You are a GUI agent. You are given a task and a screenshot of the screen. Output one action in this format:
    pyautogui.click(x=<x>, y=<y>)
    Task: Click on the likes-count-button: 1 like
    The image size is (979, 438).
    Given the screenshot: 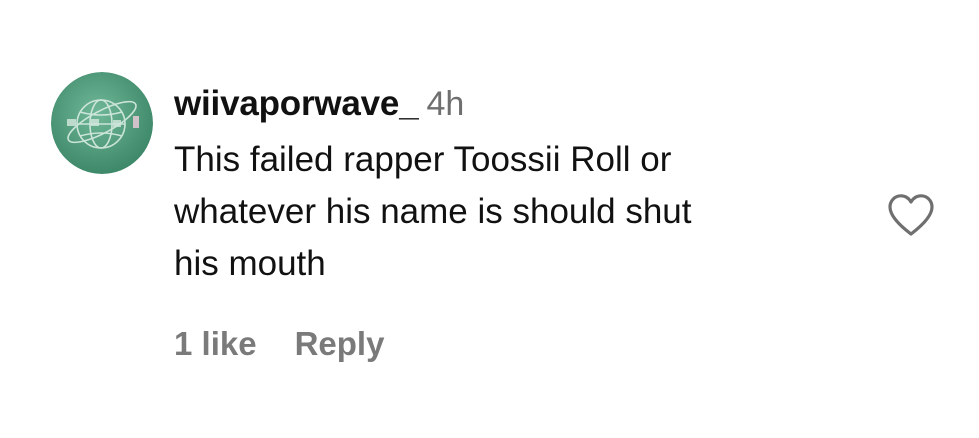 What is the action you would take?
    pyautogui.click(x=215, y=344)
    